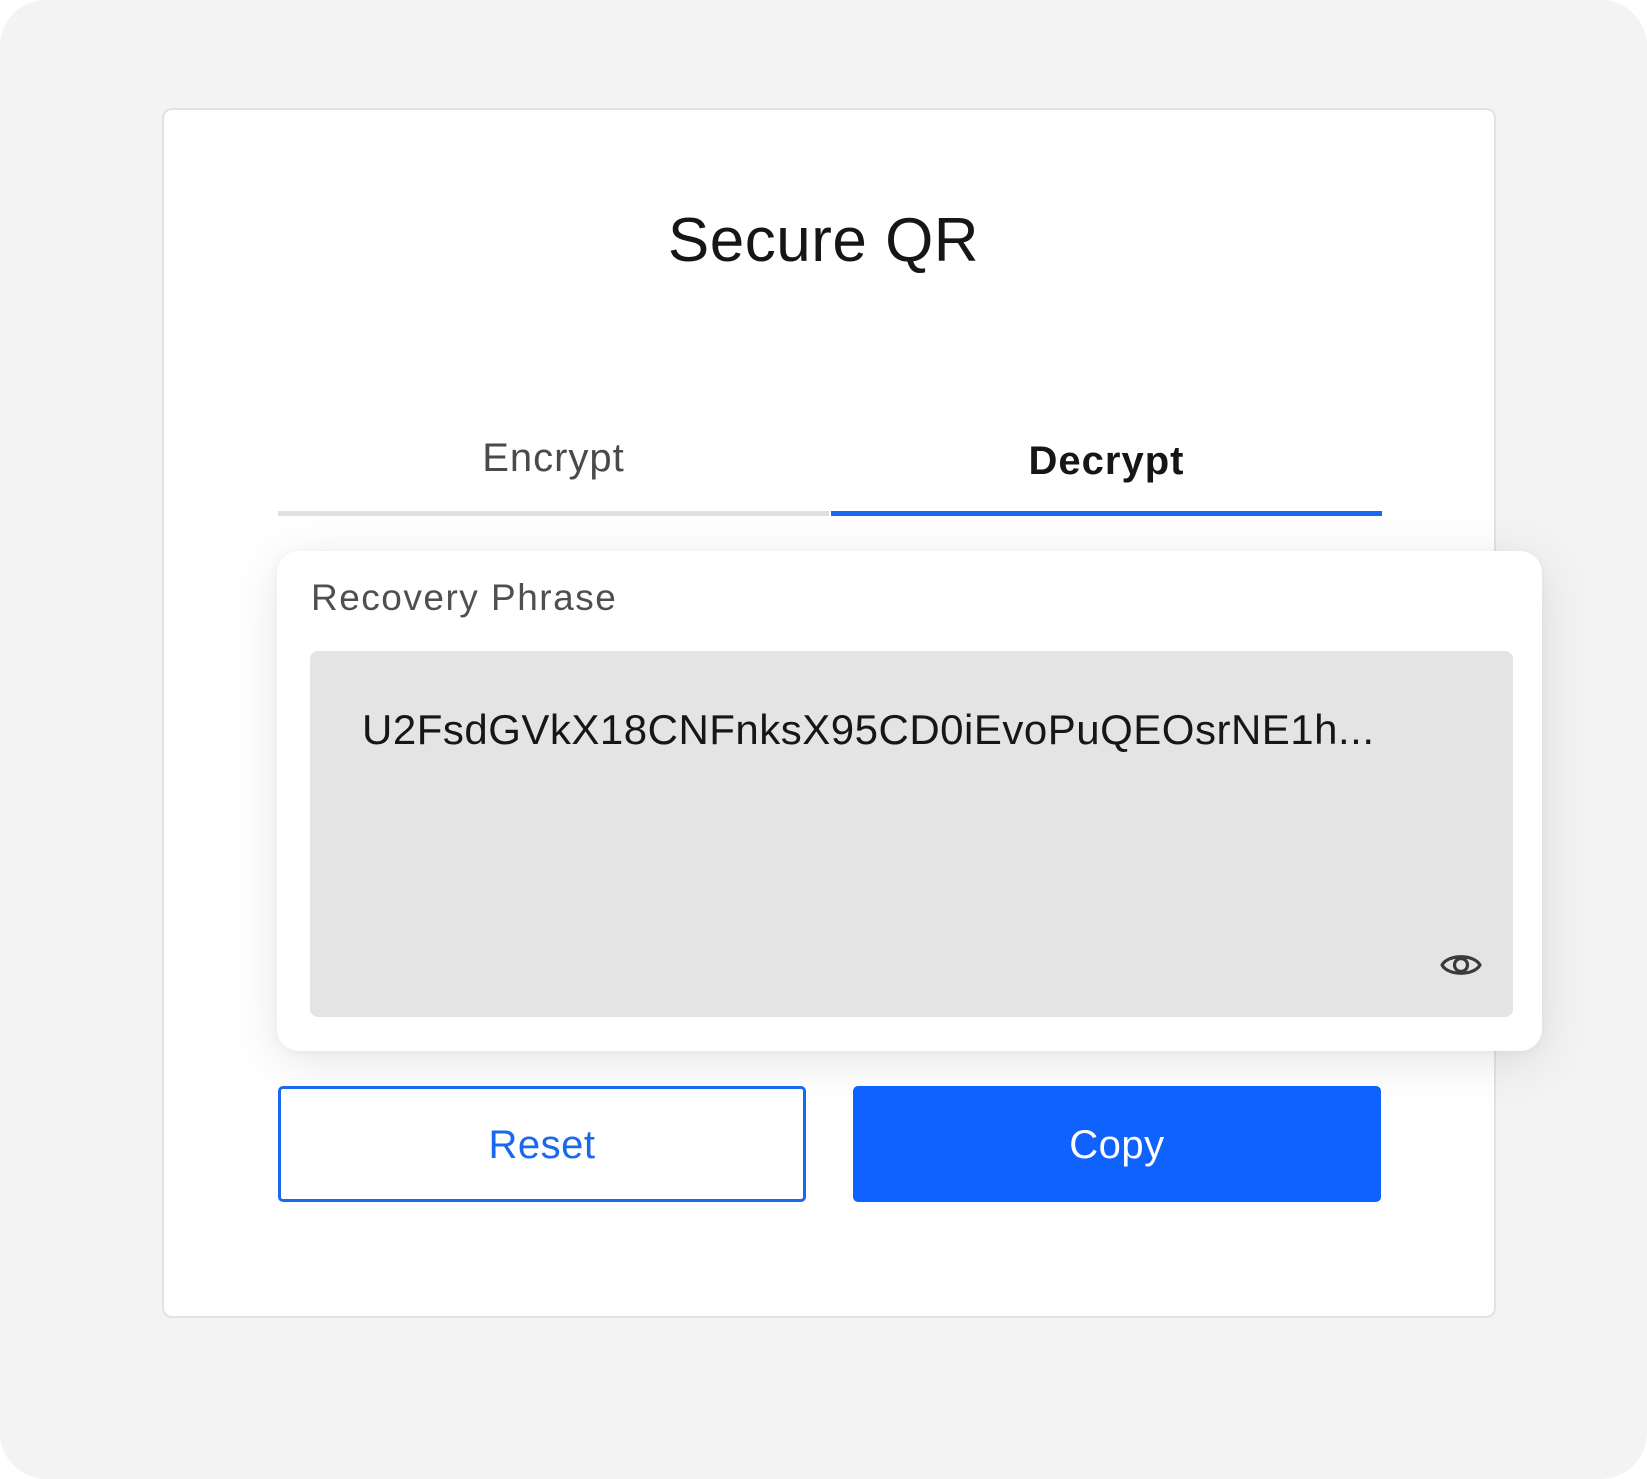 This screenshot has height=1479, width=1647. I want to click on tab-encrypt-label: Encrypt, so click(553, 458).